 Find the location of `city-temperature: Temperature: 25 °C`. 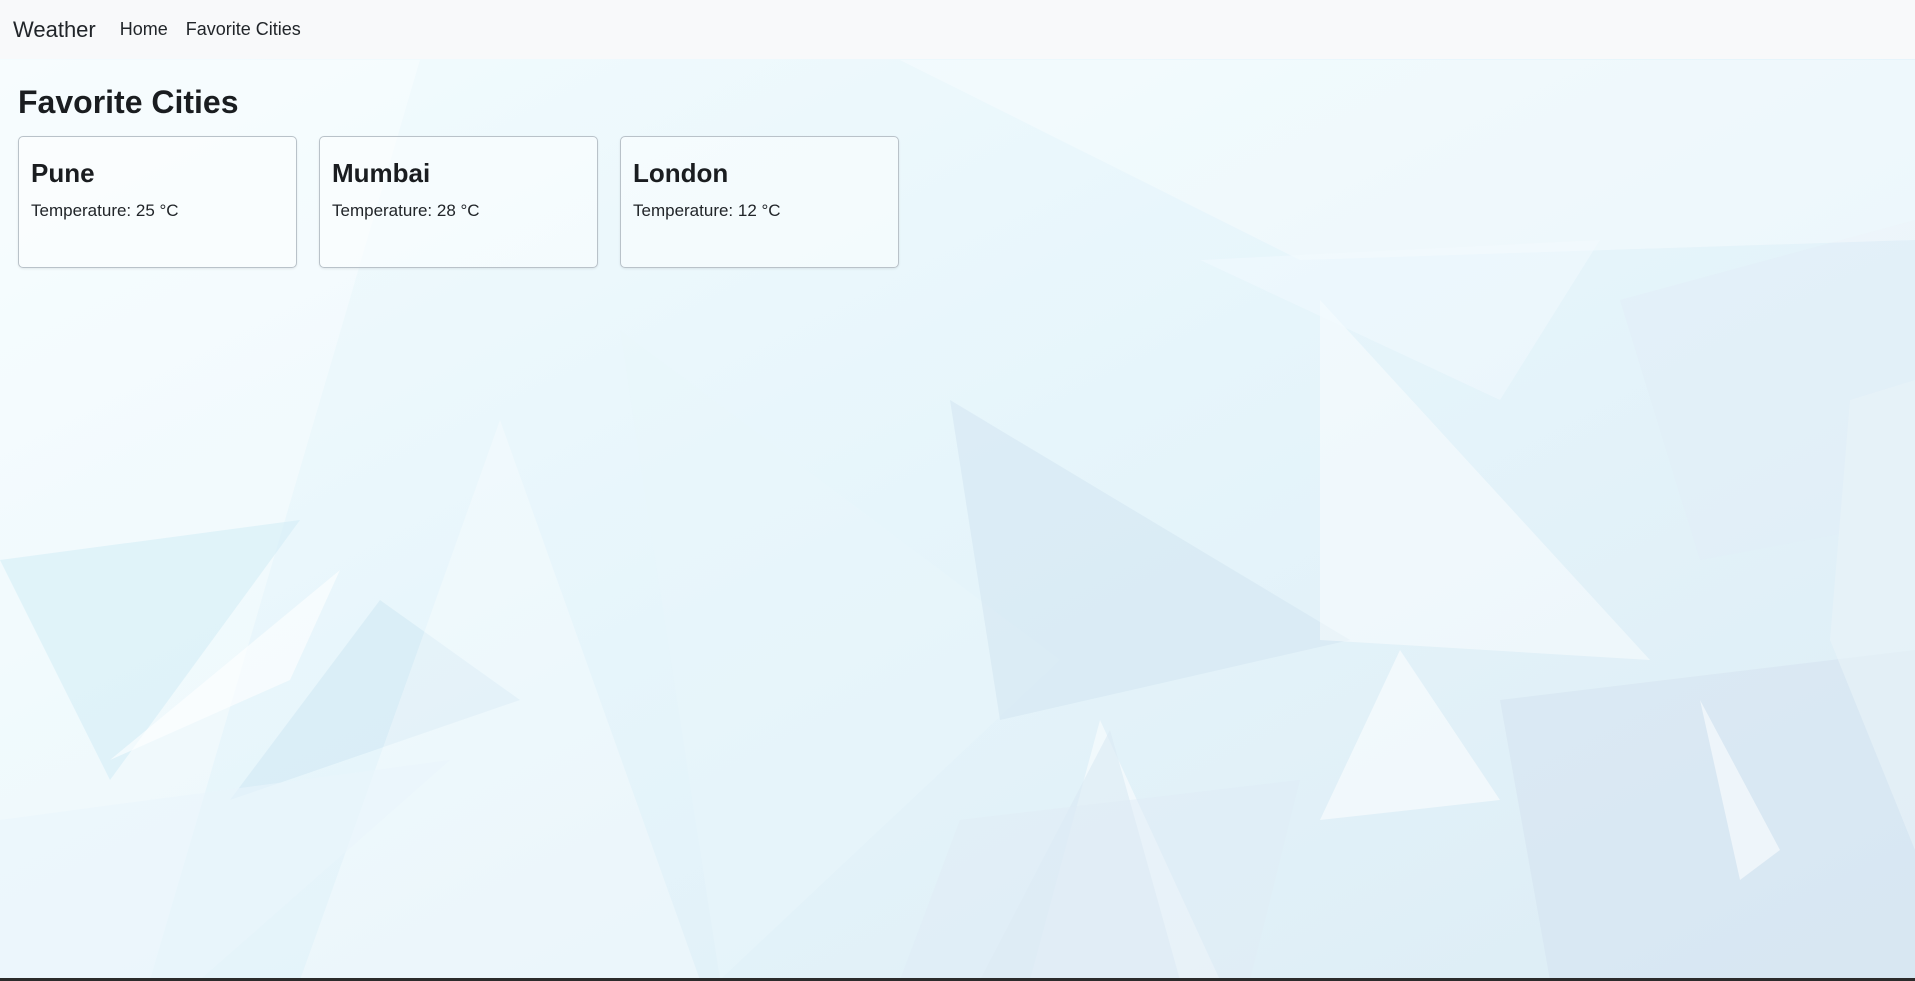

city-temperature: Temperature: 25 °C is located at coordinates (105, 210).